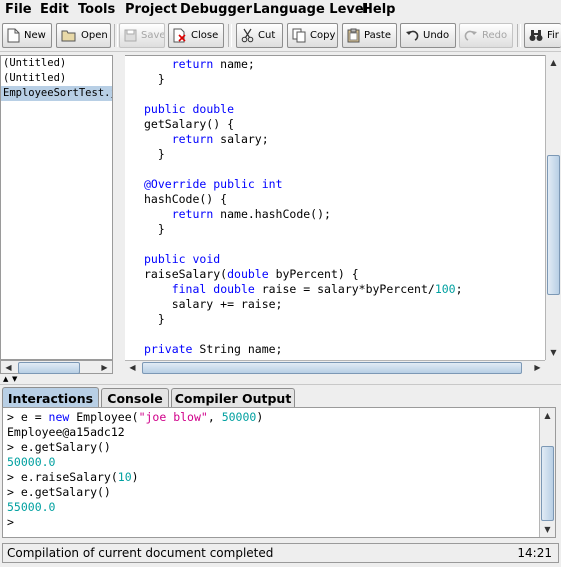  Describe the element at coordinates (378, 9) in the screenshot. I see `menu-help: Help` at that location.